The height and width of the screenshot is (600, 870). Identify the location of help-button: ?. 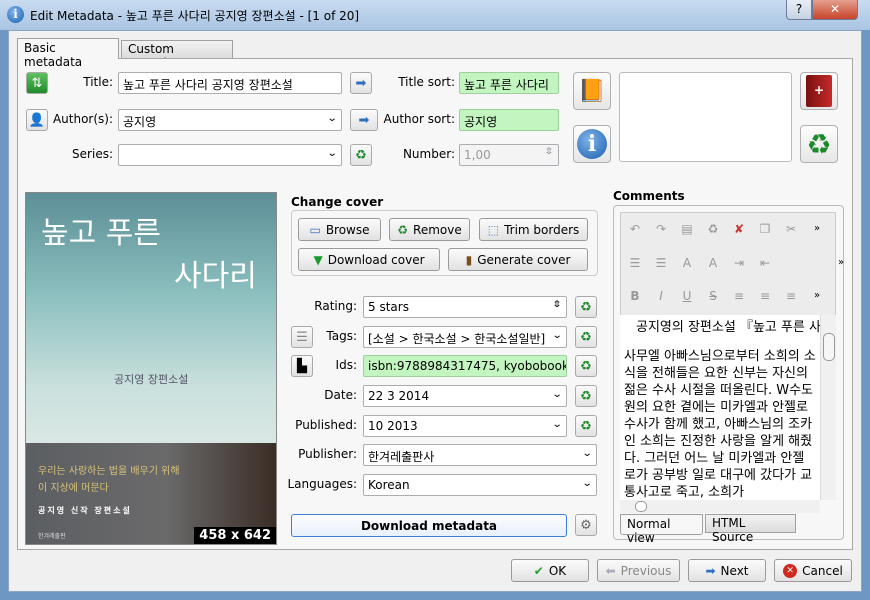
(799, 10).